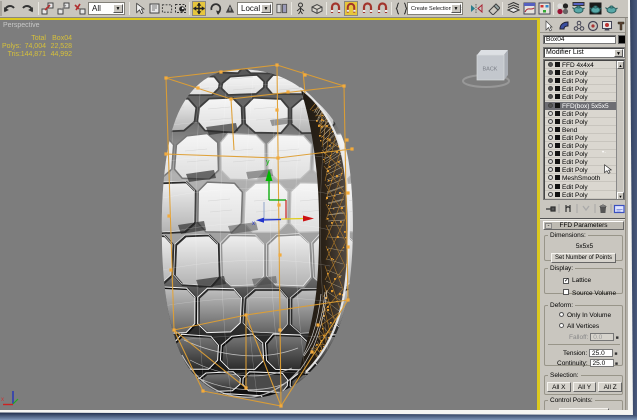  I want to click on svg-text: BACK, so click(490, 70).